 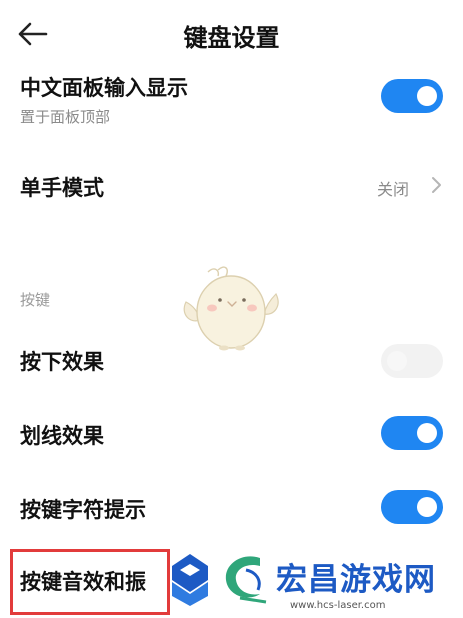 What do you see at coordinates (338, 605) in the screenshot?
I see `watermark-url: www.hcs-laser.com` at bounding box center [338, 605].